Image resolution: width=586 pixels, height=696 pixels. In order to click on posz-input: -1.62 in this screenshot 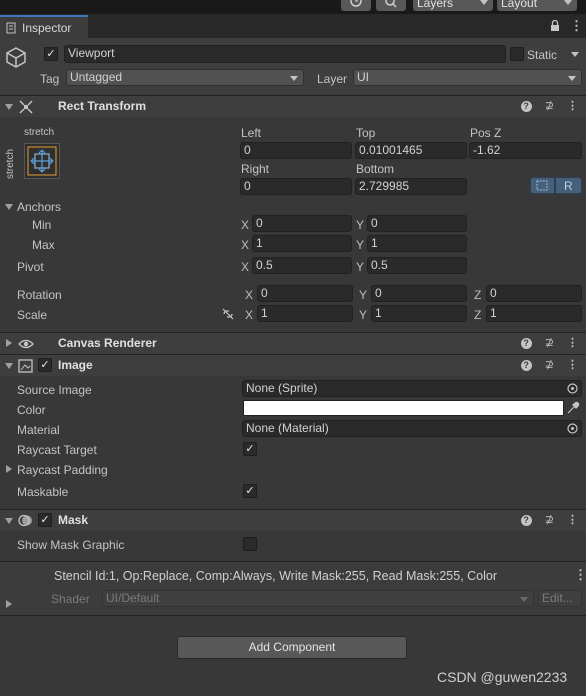, I will do `click(525, 150)`.